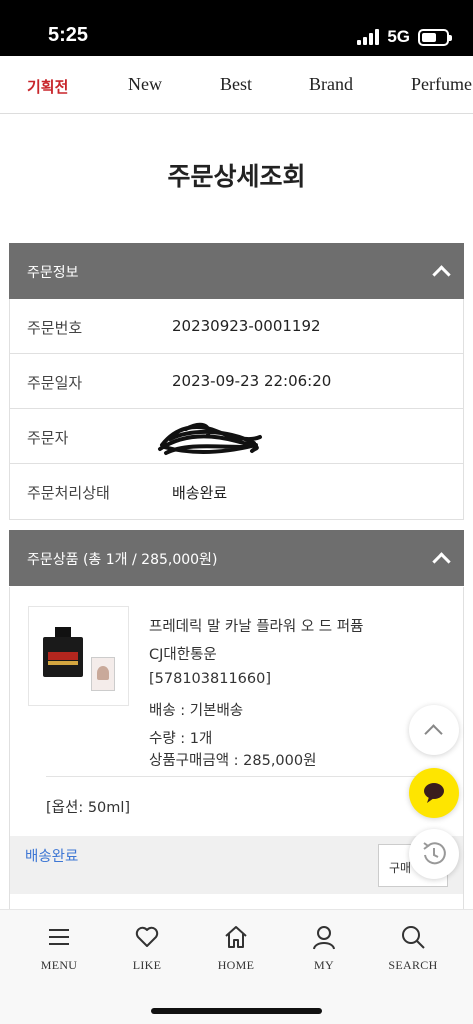 This screenshot has height=1024, width=473. What do you see at coordinates (256, 625) in the screenshot?
I see `product-name: 프레데릭 말 카날 플라워 오 드 퍼퓸` at bounding box center [256, 625].